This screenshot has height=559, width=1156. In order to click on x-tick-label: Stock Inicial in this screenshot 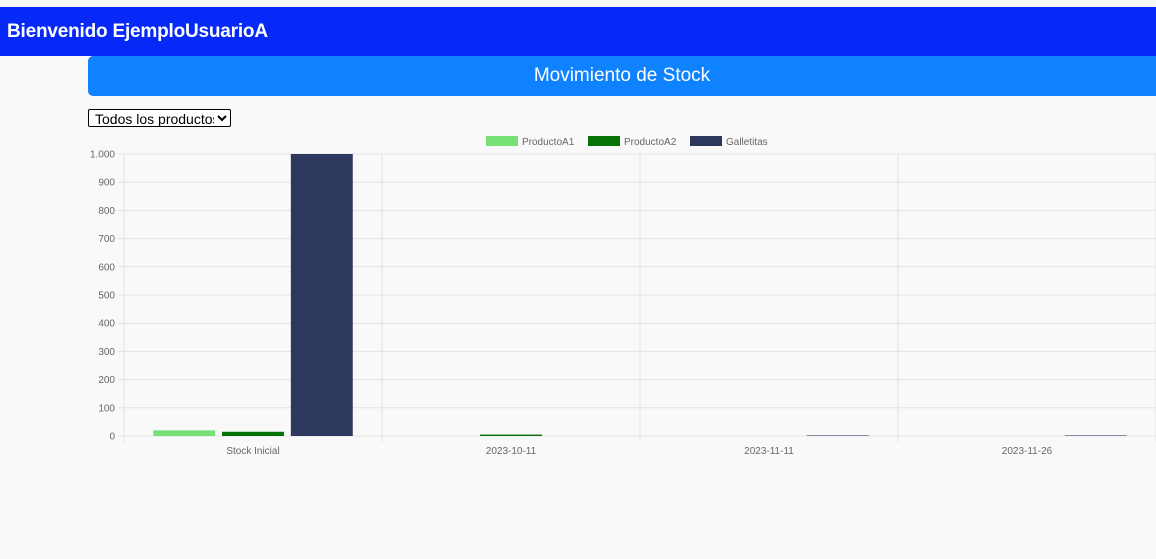, I will do `click(252, 451)`.